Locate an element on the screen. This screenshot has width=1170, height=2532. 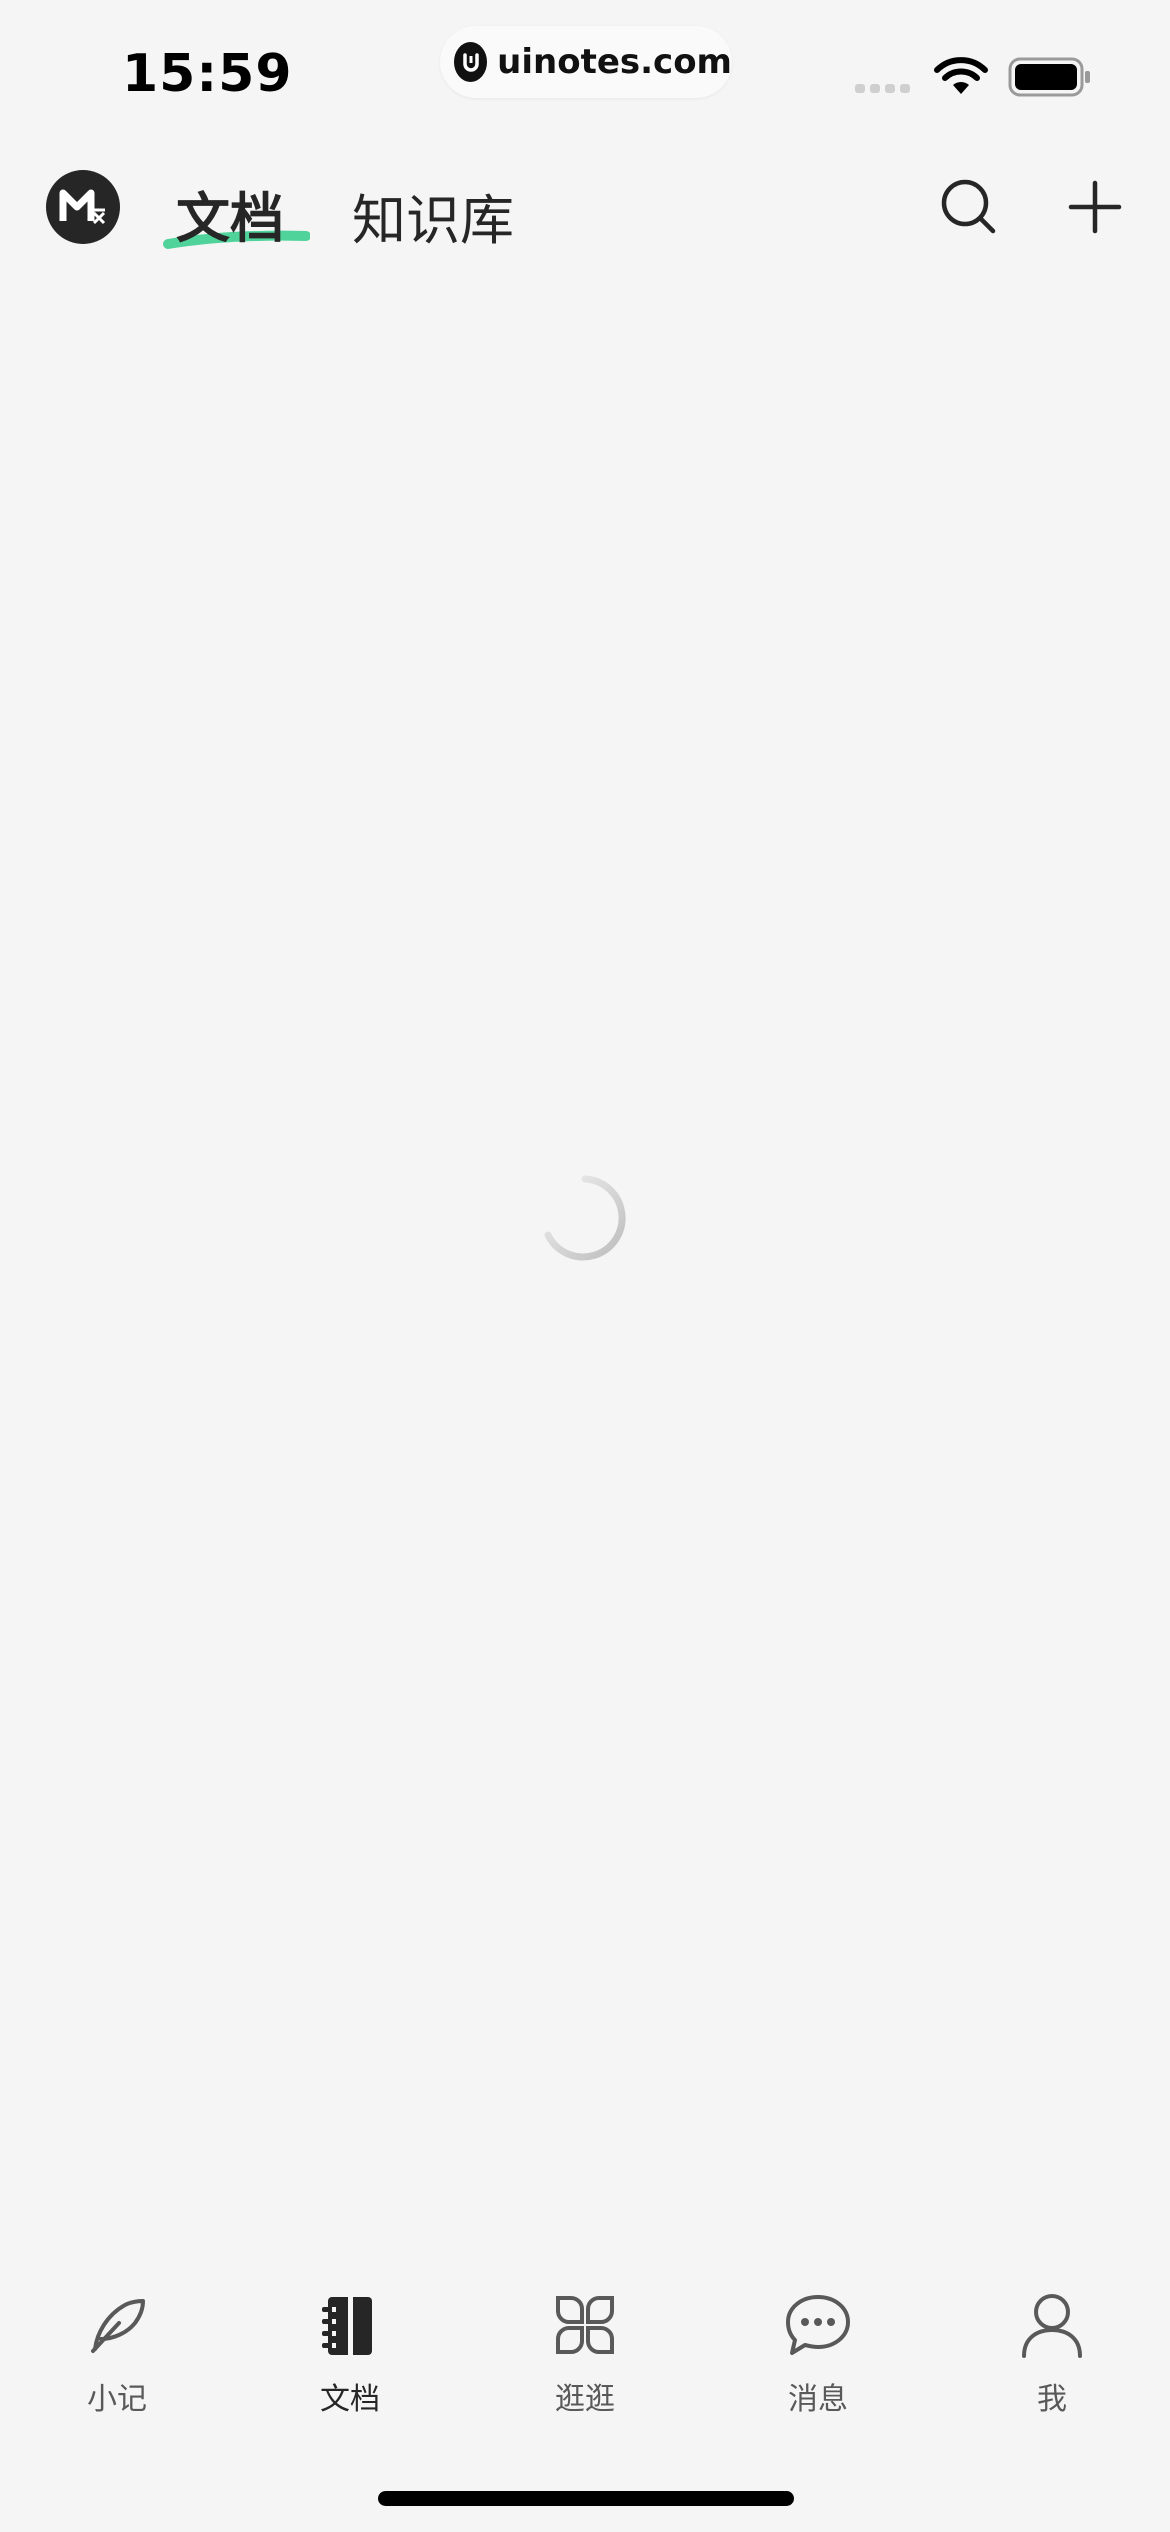
avatar is located at coordinates (83, 207).